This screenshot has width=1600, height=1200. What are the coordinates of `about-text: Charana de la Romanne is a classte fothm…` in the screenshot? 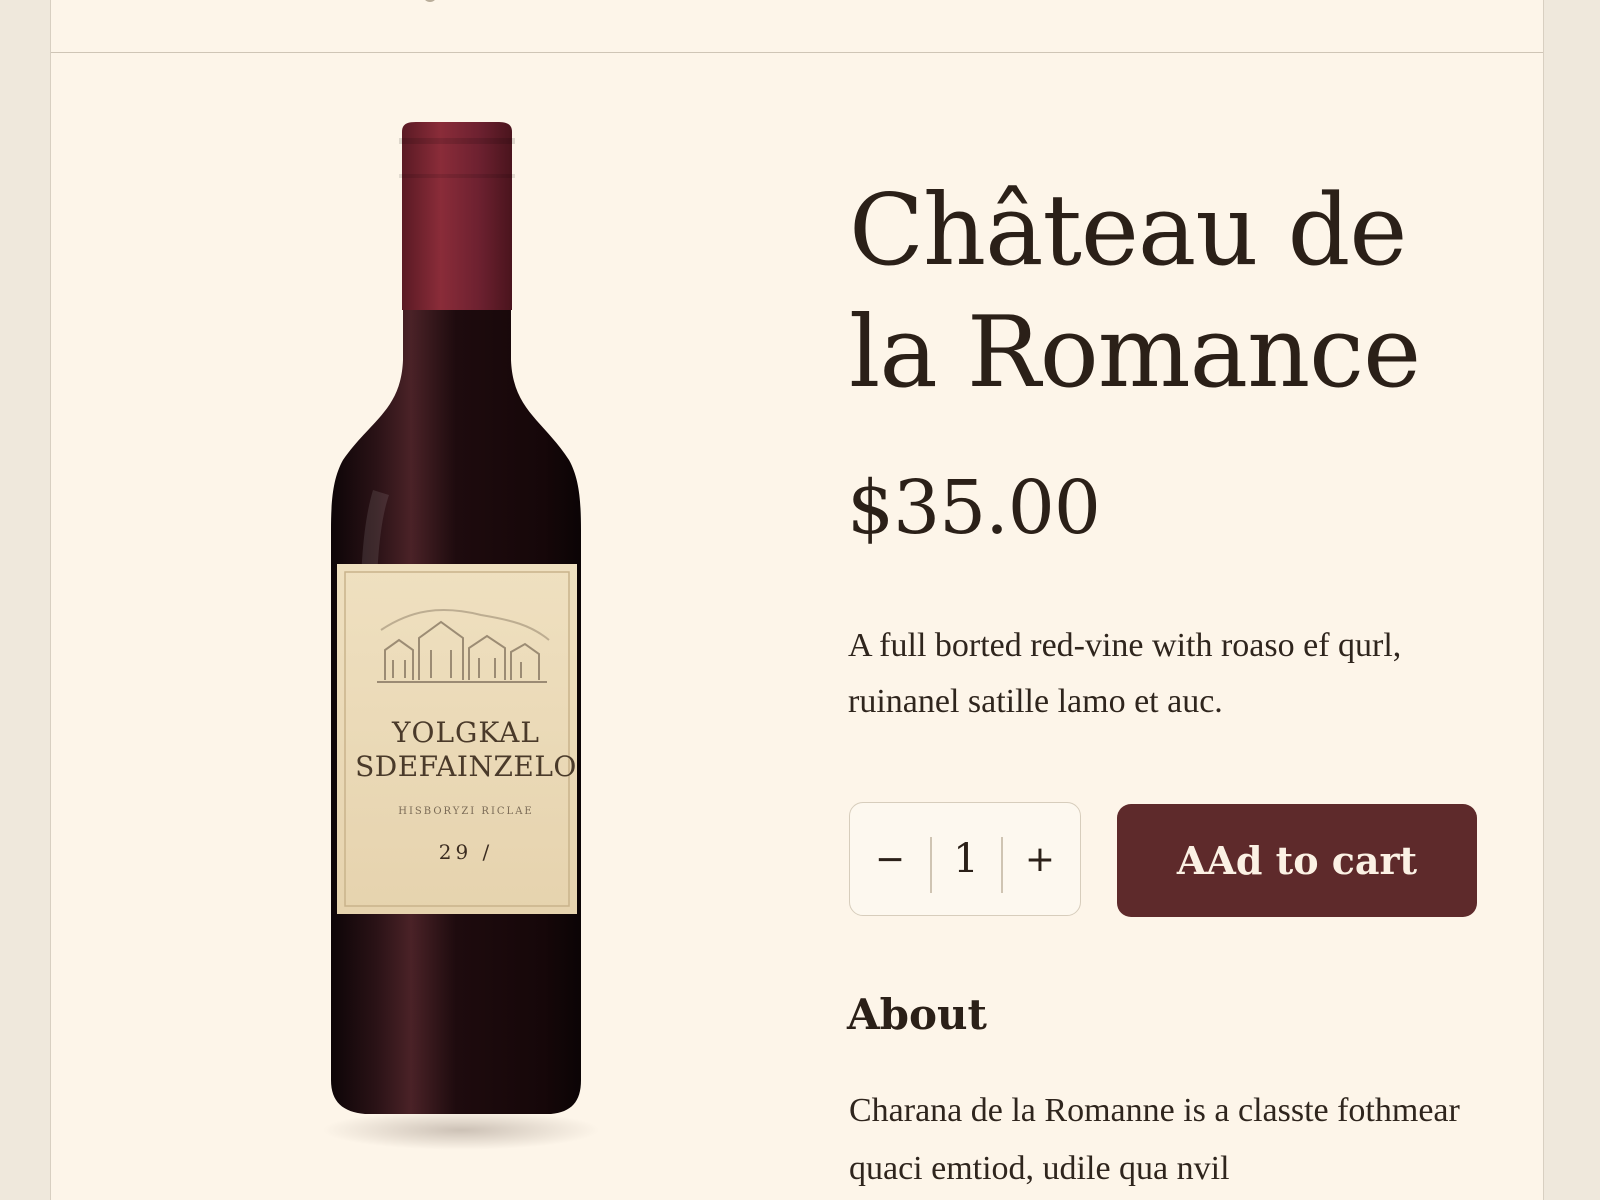 It's located at (1154, 1139).